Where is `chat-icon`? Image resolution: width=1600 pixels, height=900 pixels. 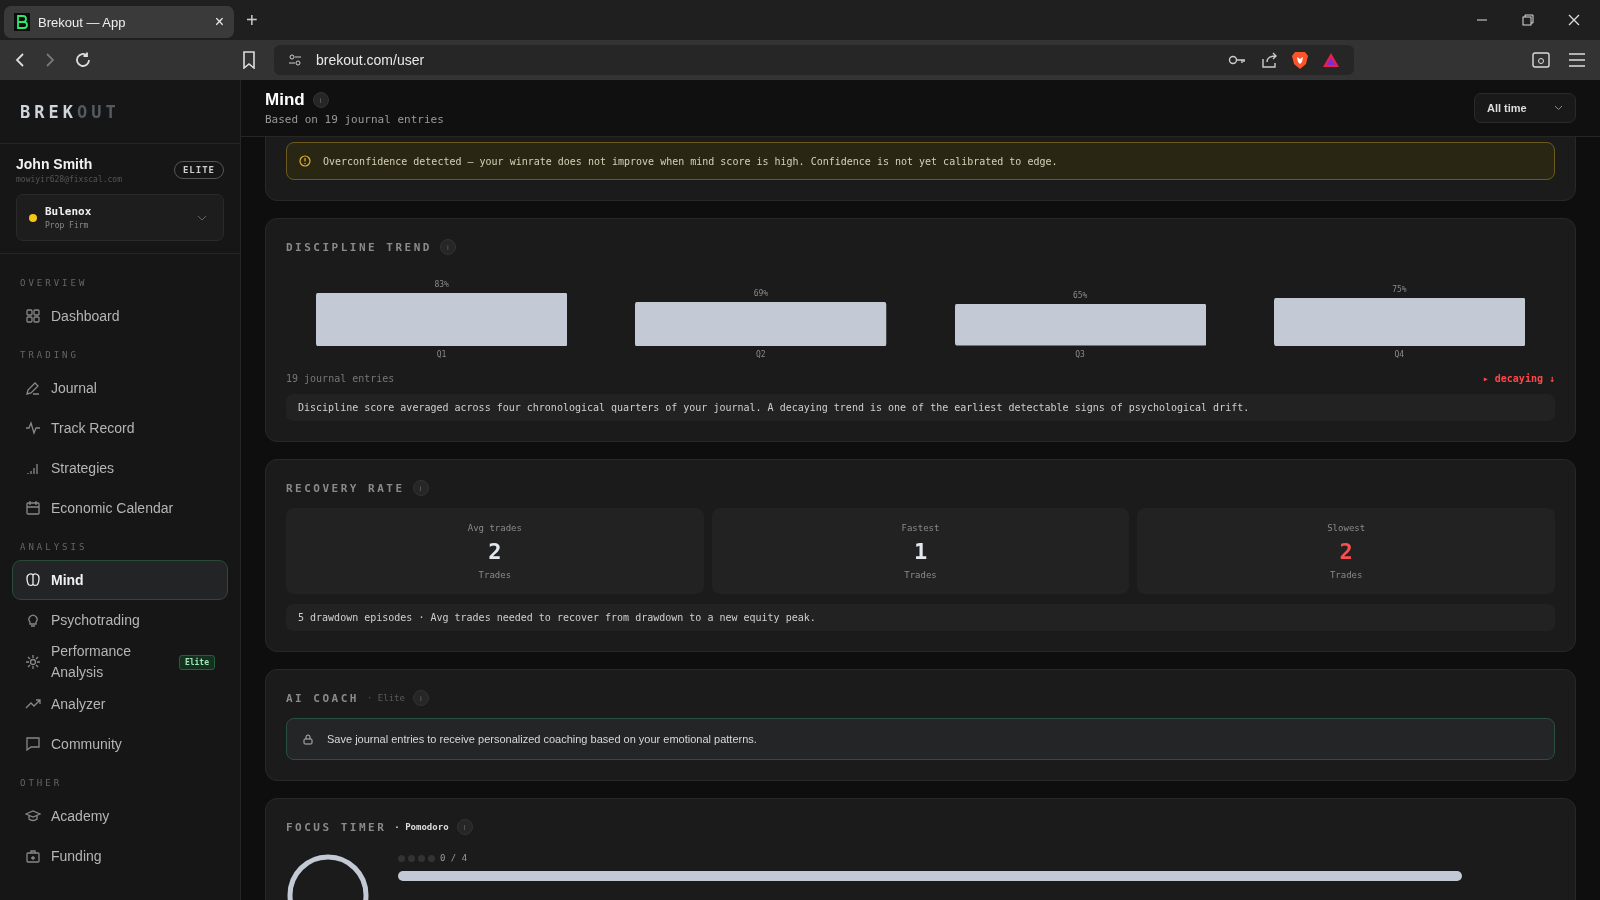
chat-icon is located at coordinates (33, 744).